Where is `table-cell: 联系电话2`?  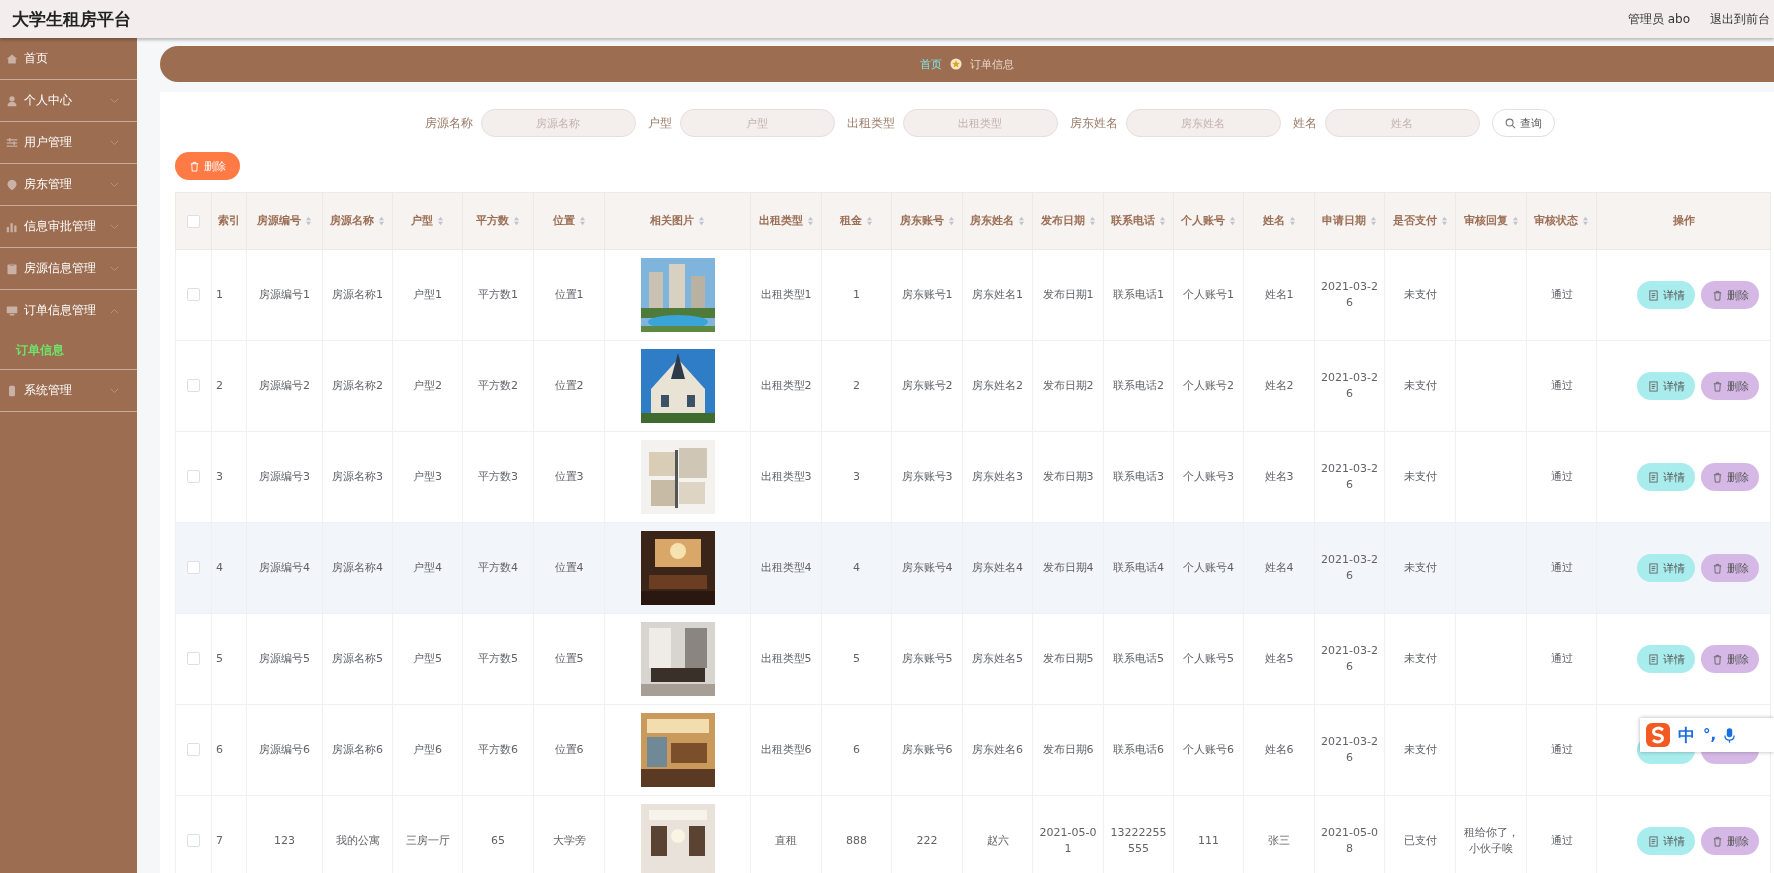
table-cell: 联系电话2 is located at coordinates (1138, 385).